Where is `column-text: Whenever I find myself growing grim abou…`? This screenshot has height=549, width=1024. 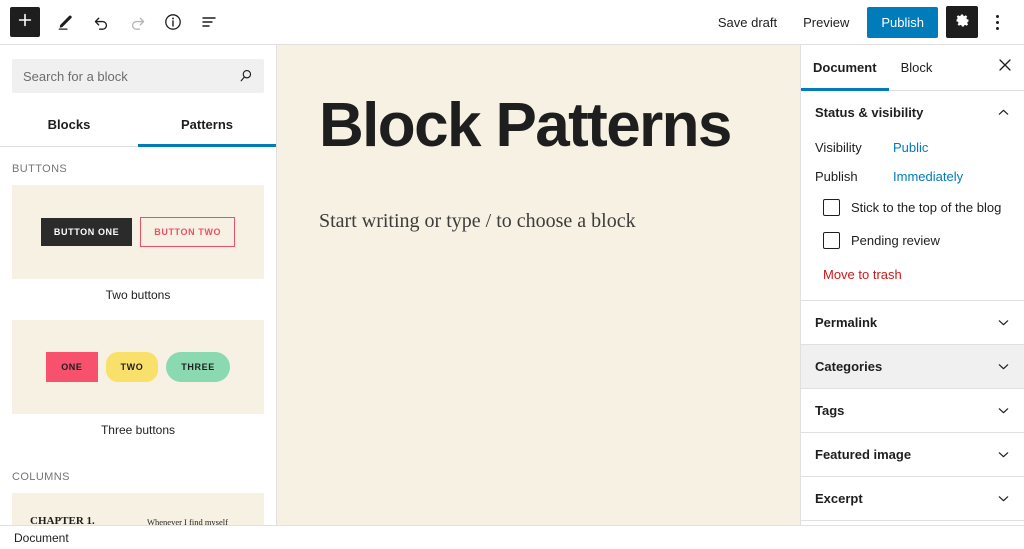 column-text: Whenever I find myself growing grim abou… is located at coordinates (187, 521).